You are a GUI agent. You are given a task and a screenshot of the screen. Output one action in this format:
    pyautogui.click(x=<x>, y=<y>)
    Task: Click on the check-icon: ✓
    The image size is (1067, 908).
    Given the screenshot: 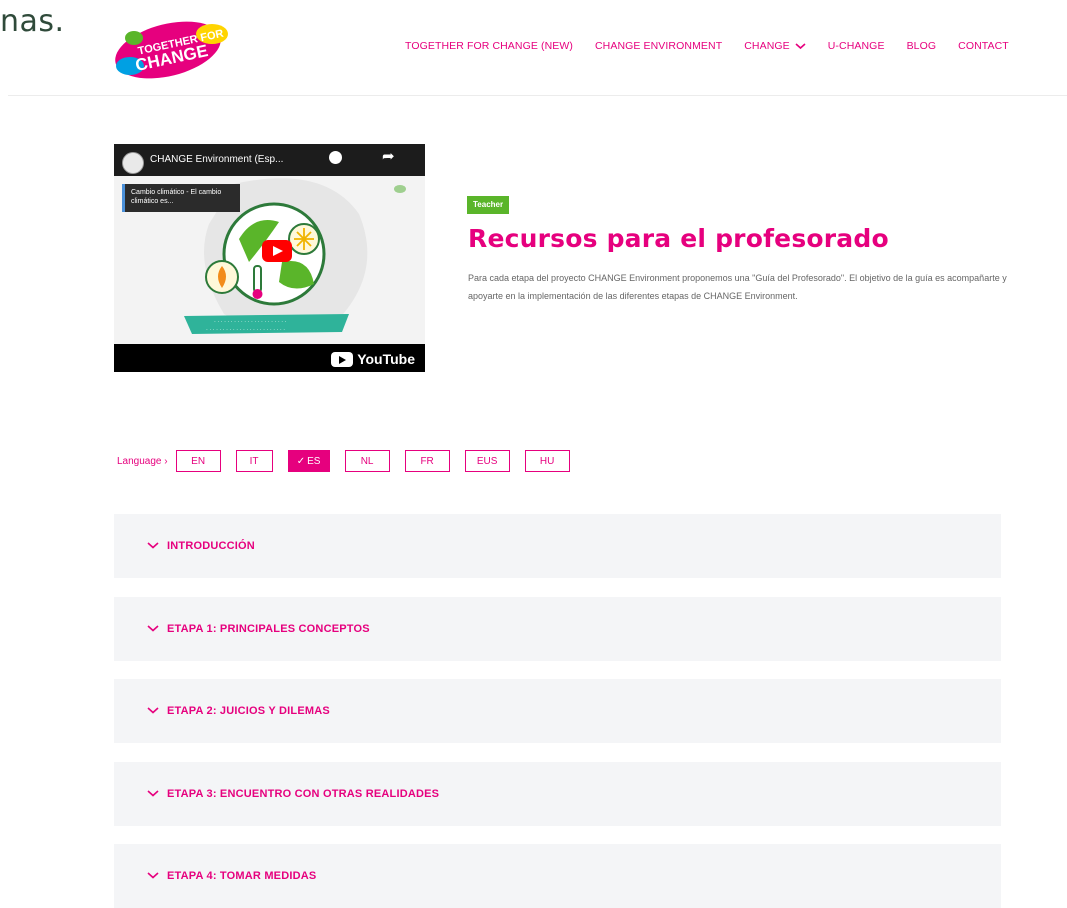 What is the action you would take?
    pyautogui.click(x=301, y=461)
    